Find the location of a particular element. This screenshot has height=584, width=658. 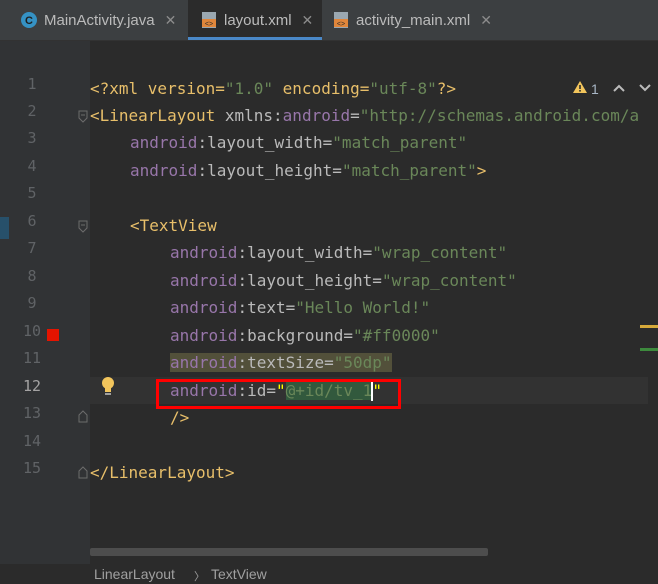

line-number-current: 12 is located at coordinates (32, 386).